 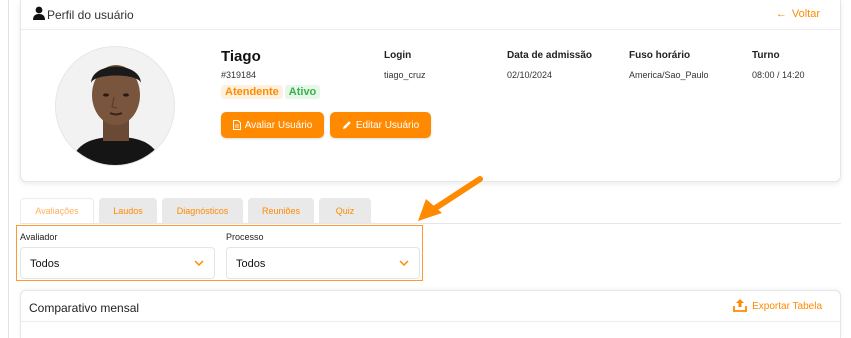 What do you see at coordinates (387, 125) in the screenshot?
I see `edit-user-label: Editar Usuário` at bounding box center [387, 125].